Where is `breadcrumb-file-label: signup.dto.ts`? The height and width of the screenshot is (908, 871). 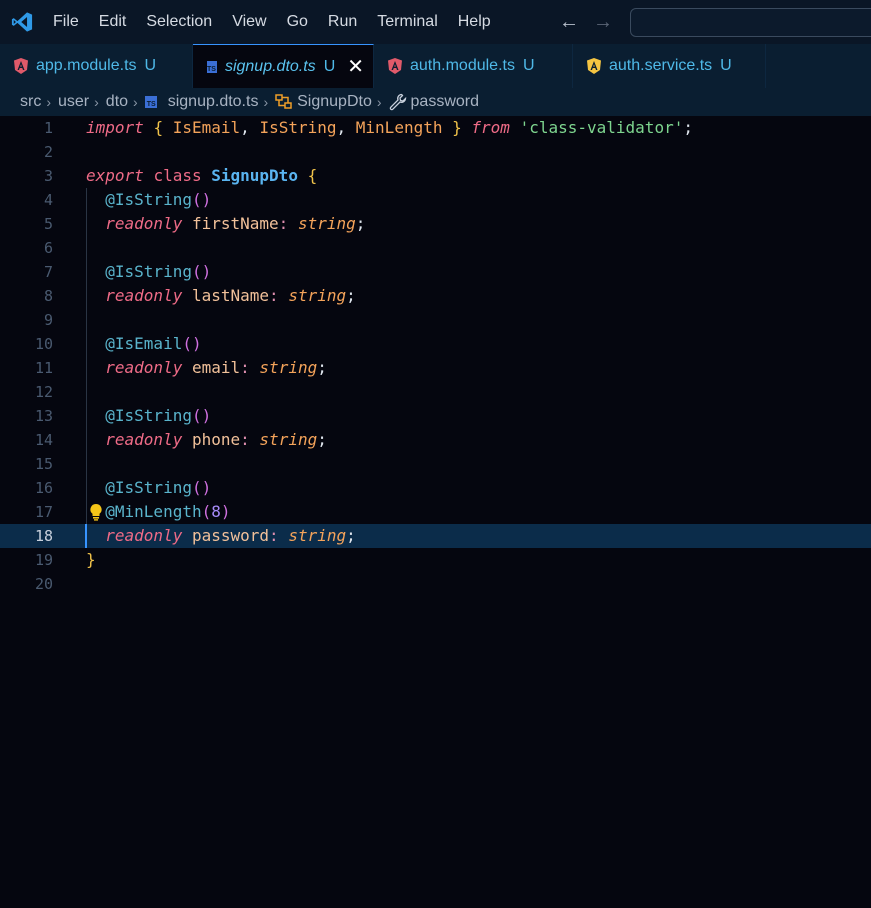 breadcrumb-file-label: signup.dto.ts is located at coordinates (213, 101).